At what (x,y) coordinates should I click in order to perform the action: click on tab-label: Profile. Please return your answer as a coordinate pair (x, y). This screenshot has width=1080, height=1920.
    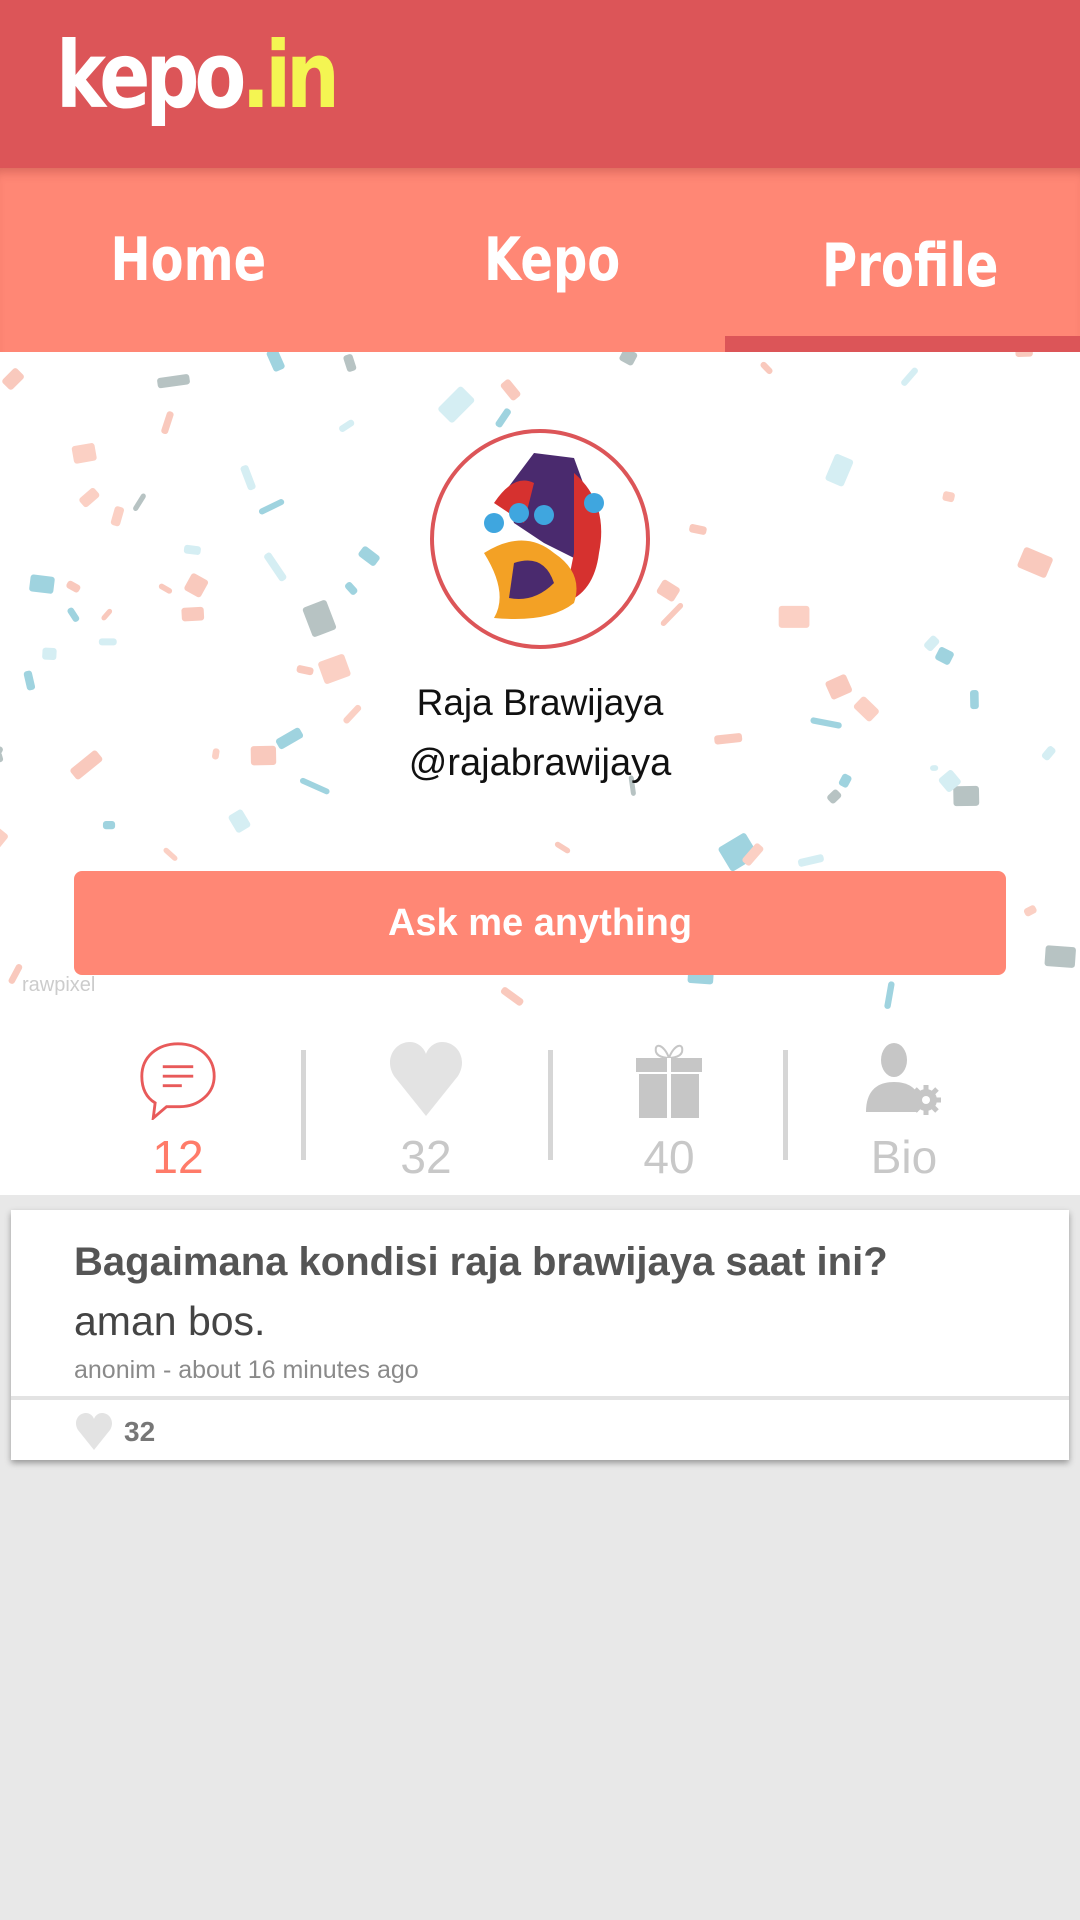
    Looking at the image, I should click on (910, 266).